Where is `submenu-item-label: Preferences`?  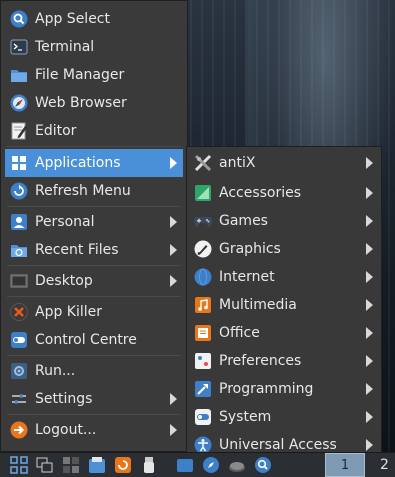
submenu-item-label: Preferences is located at coordinates (260, 361).